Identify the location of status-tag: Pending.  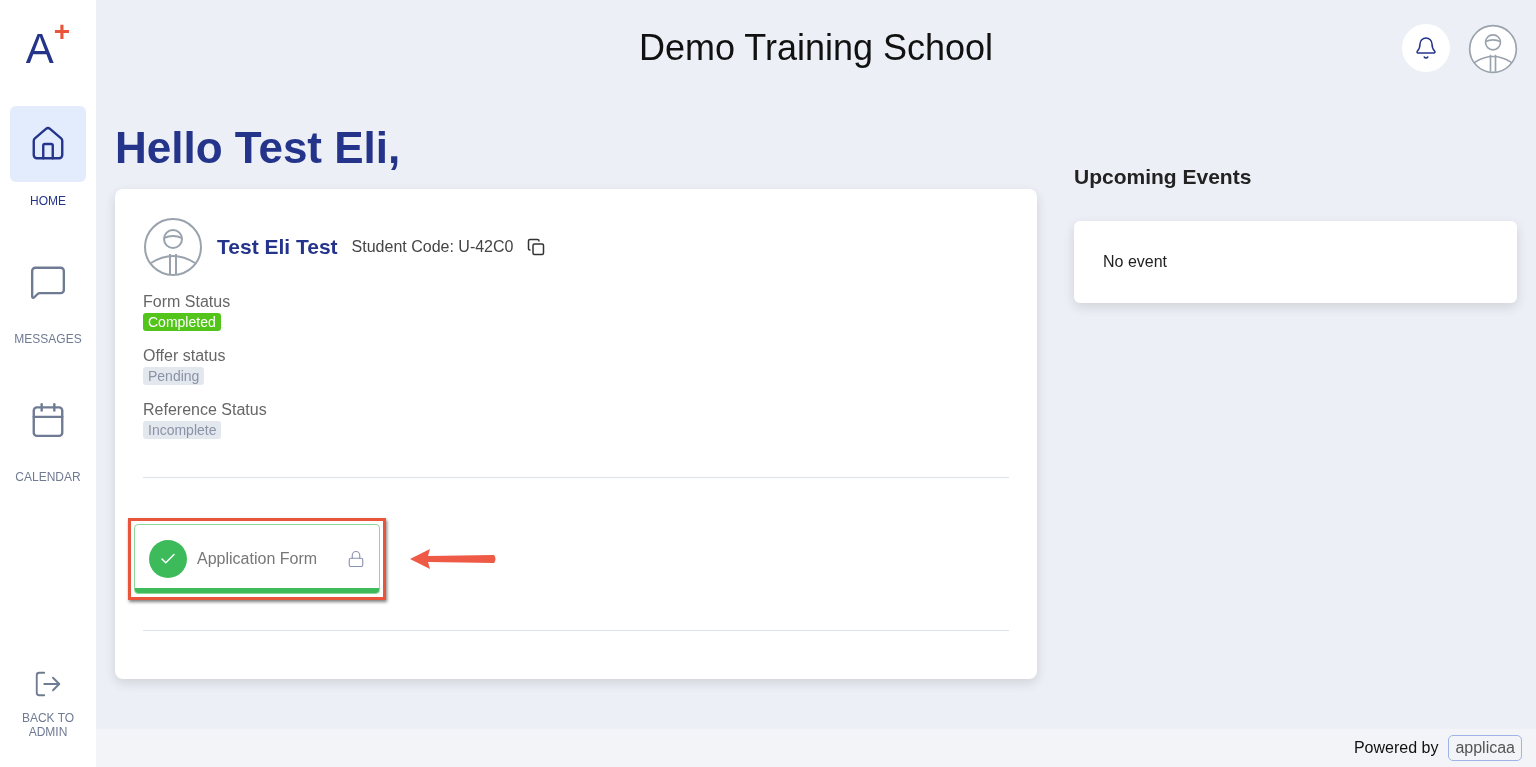
(174, 376).